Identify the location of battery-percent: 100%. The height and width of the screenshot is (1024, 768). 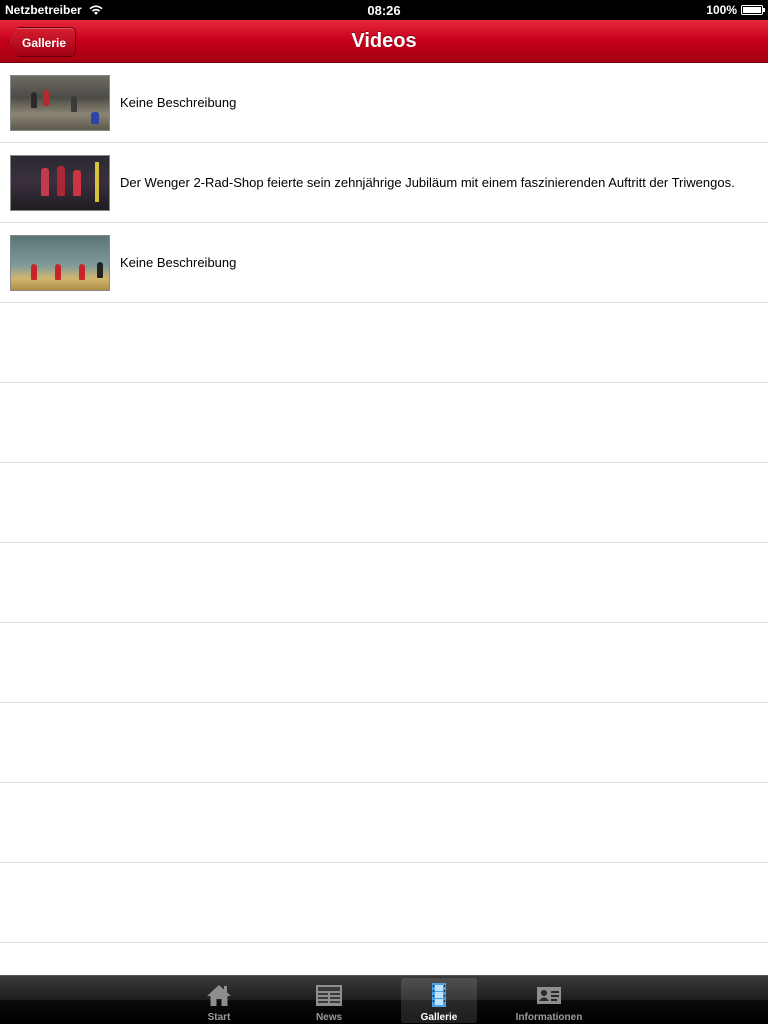
(721, 10).